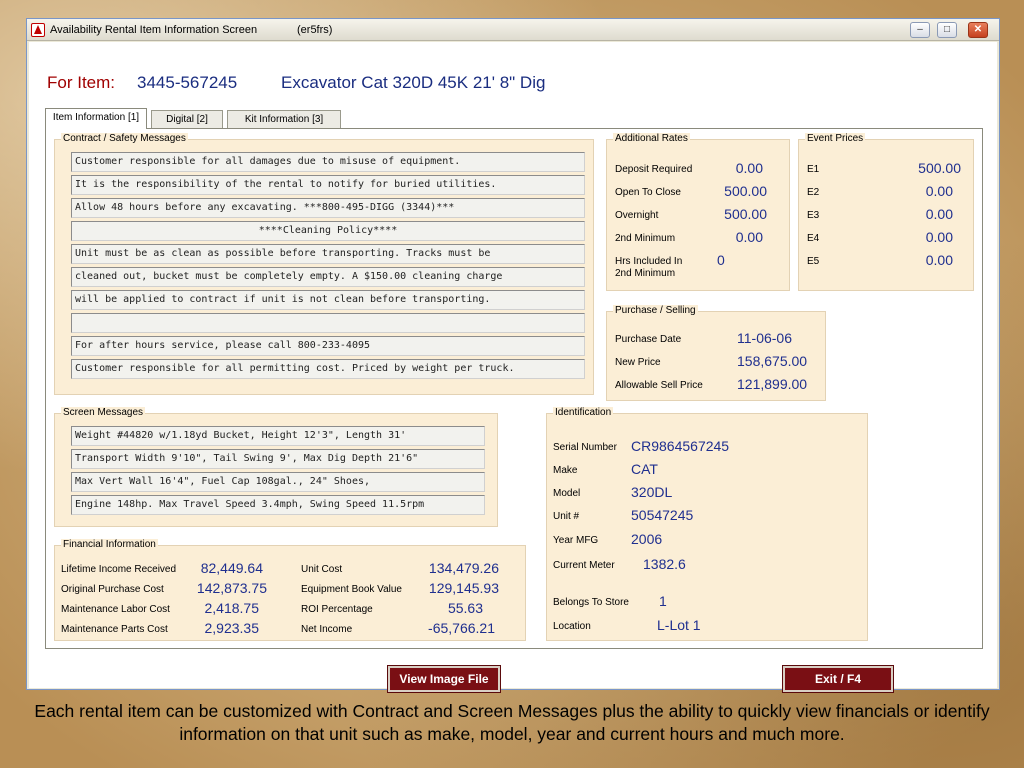  Describe the element at coordinates (351, 589) in the screenshot. I see `financial-label: Equipment Book Value` at that location.